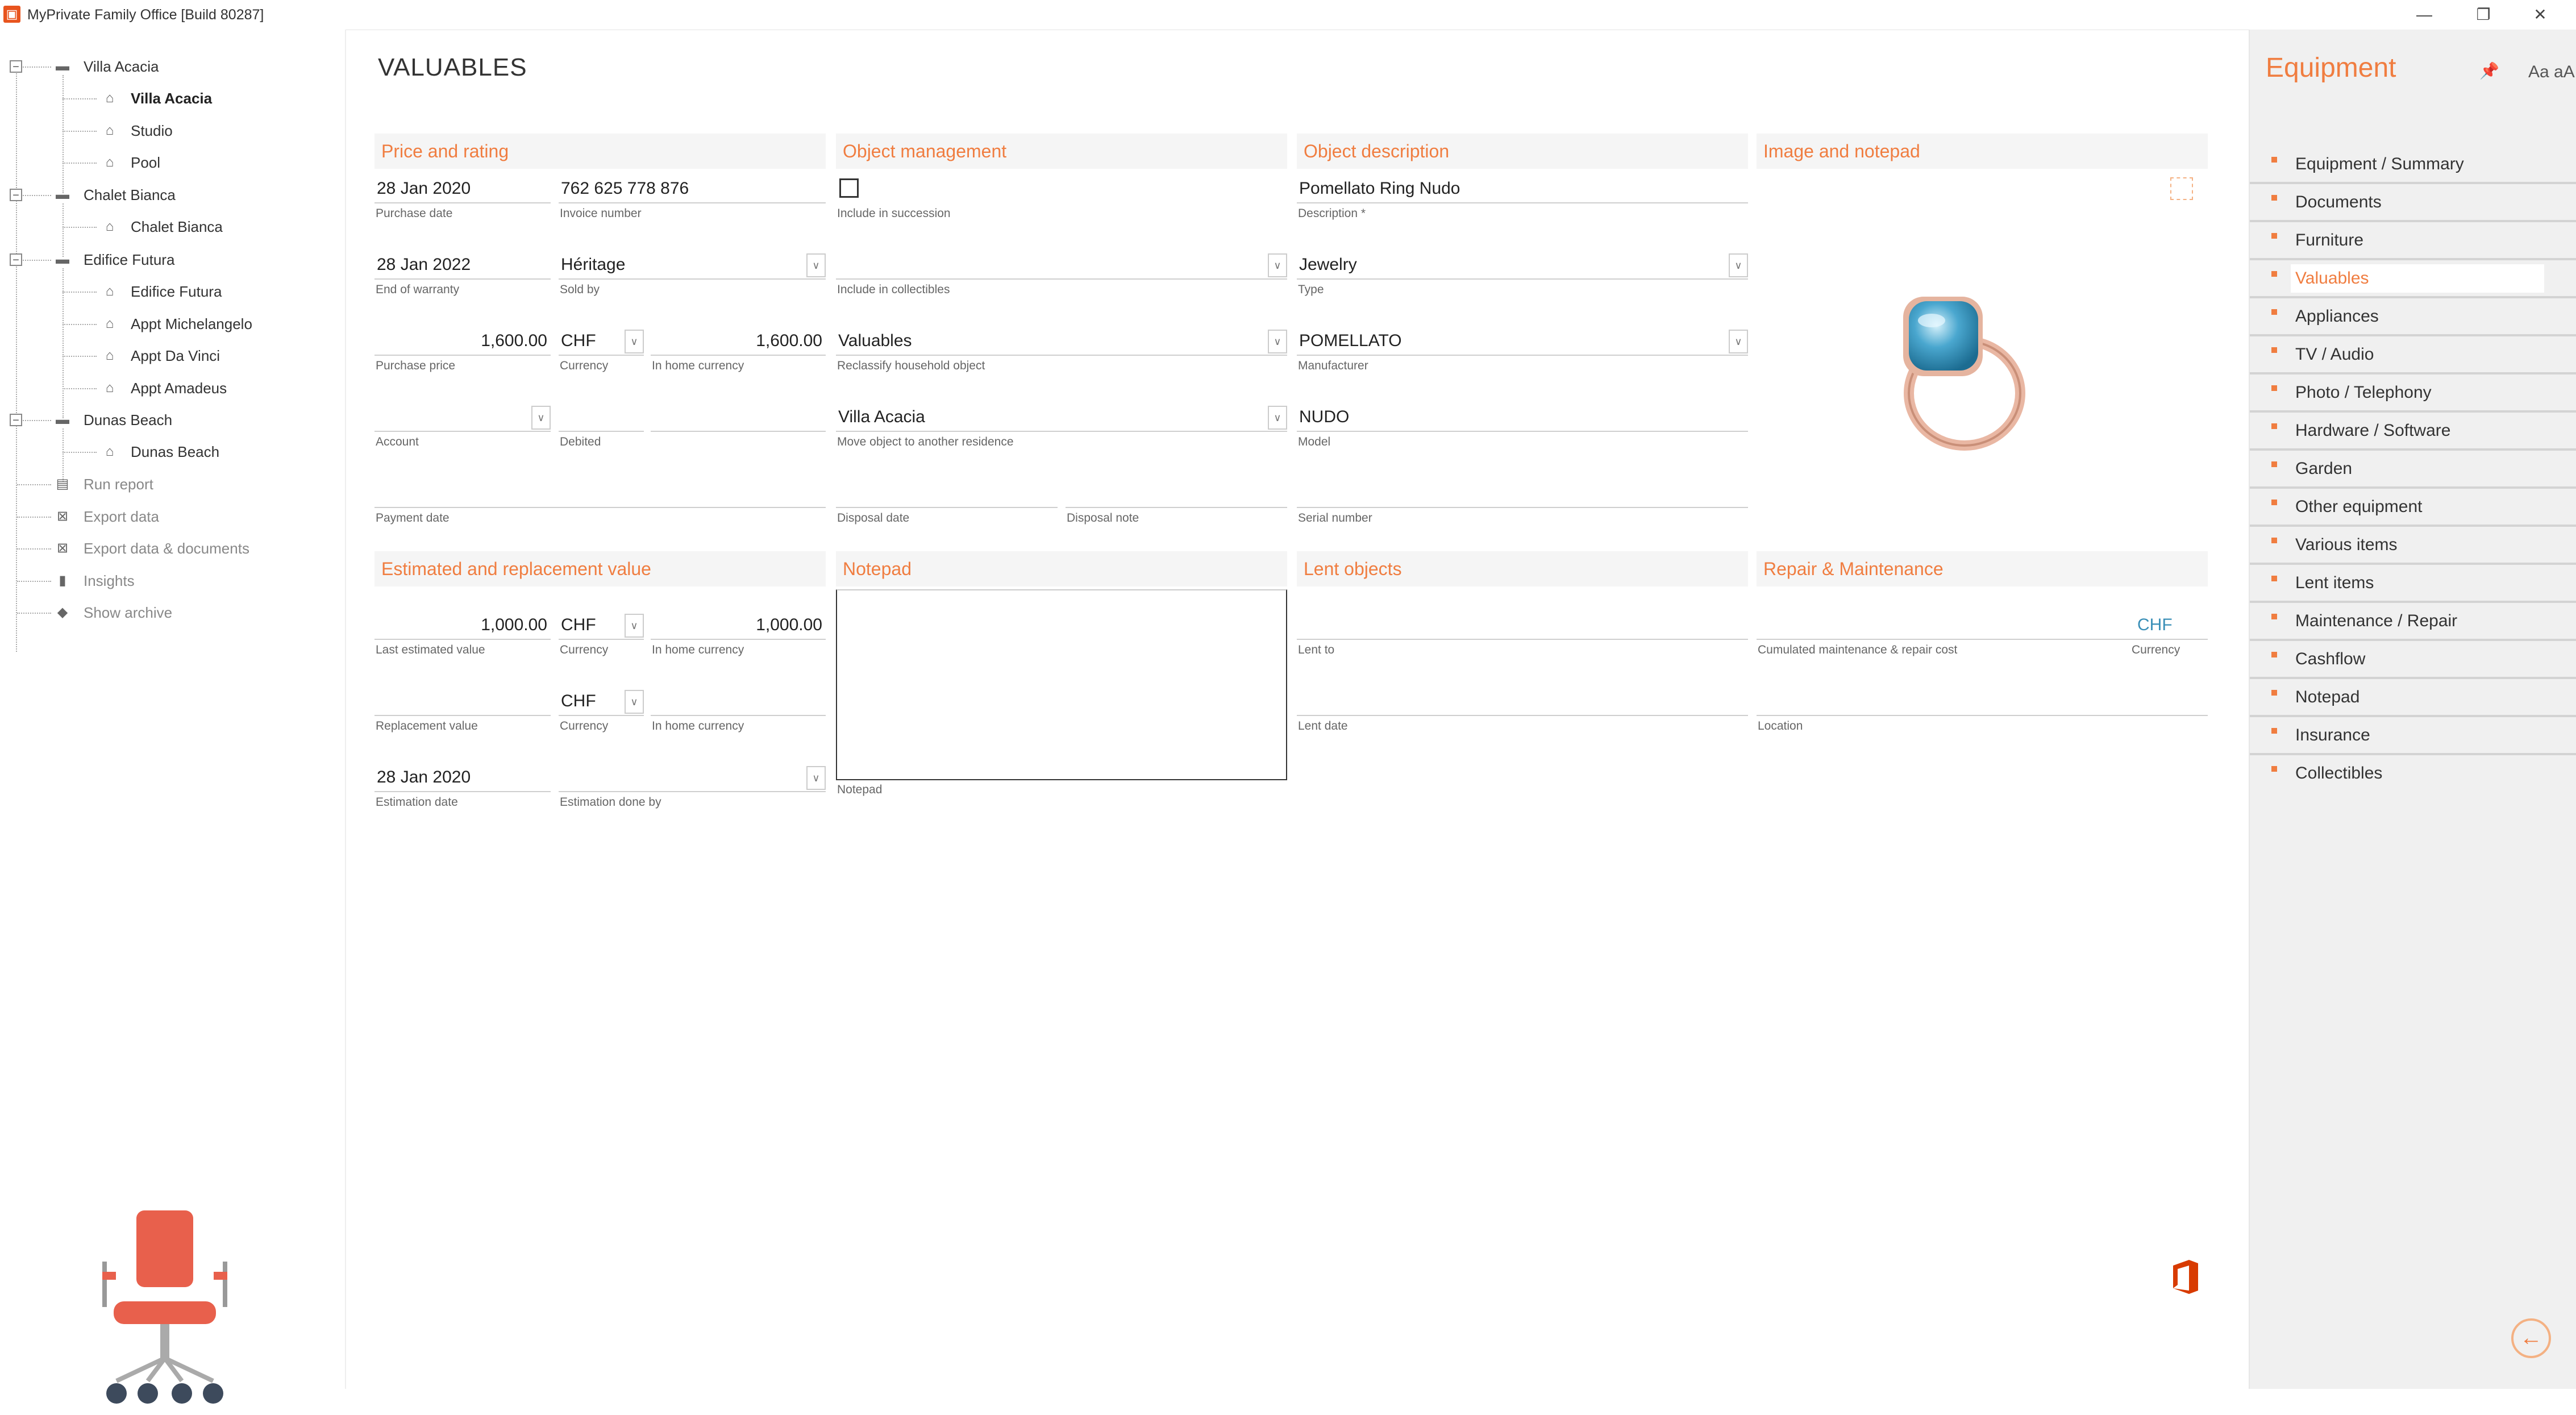 The width and height of the screenshot is (2576, 1415). What do you see at coordinates (1522, 427) in the screenshot?
I see `model-field: NUDO Model` at bounding box center [1522, 427].